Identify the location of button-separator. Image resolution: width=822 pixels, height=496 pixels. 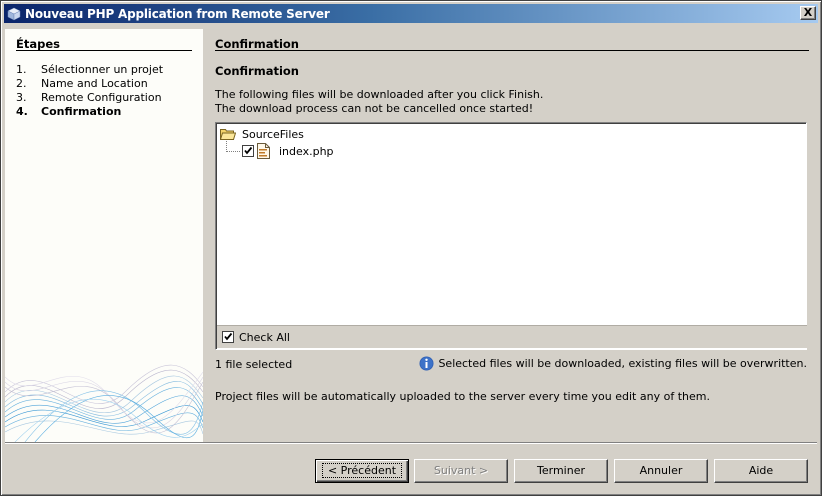
(411, 443).